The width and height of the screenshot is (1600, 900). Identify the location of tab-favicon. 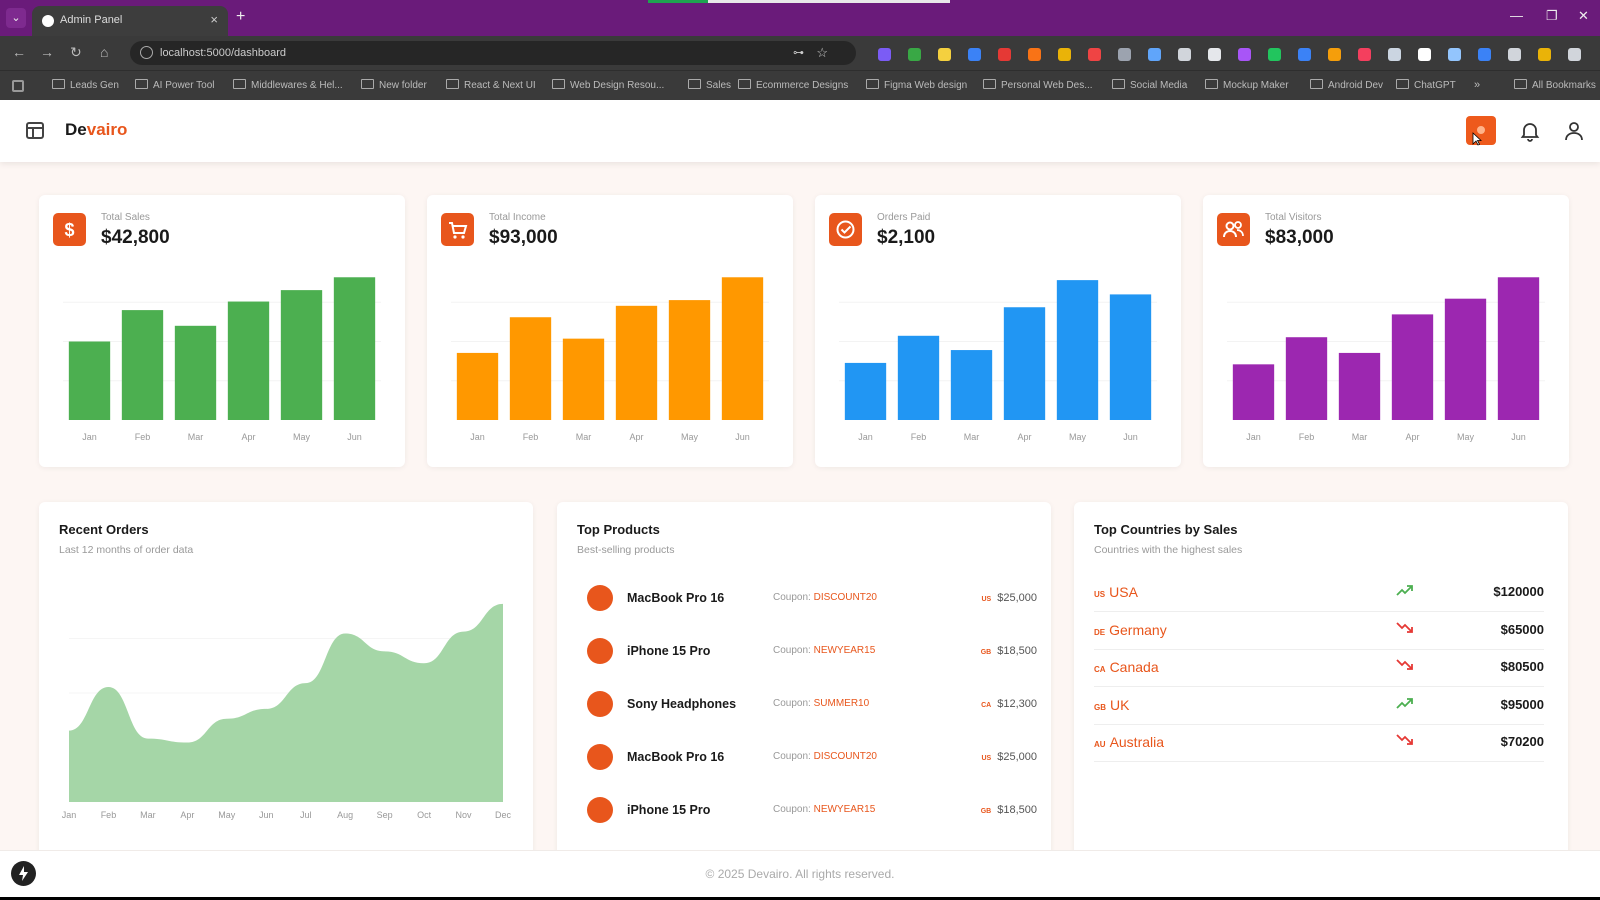
(48, 21).